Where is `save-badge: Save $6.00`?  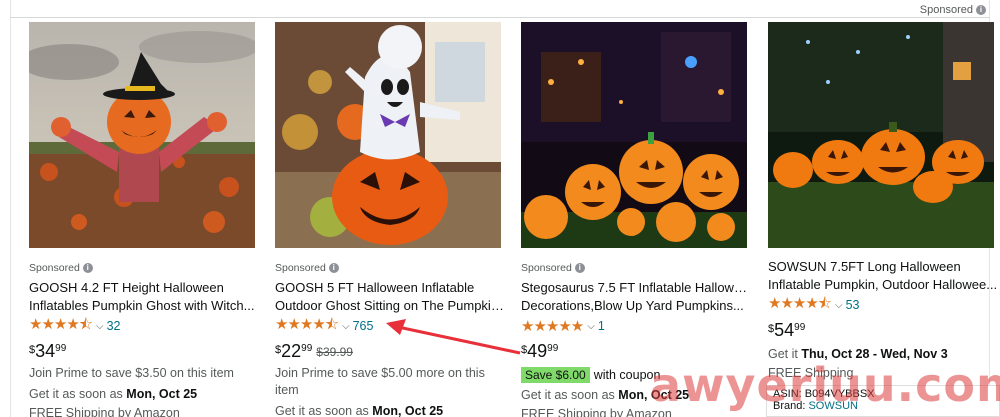
save-badge: Save $6.00 is located at coordinates (555, 375).